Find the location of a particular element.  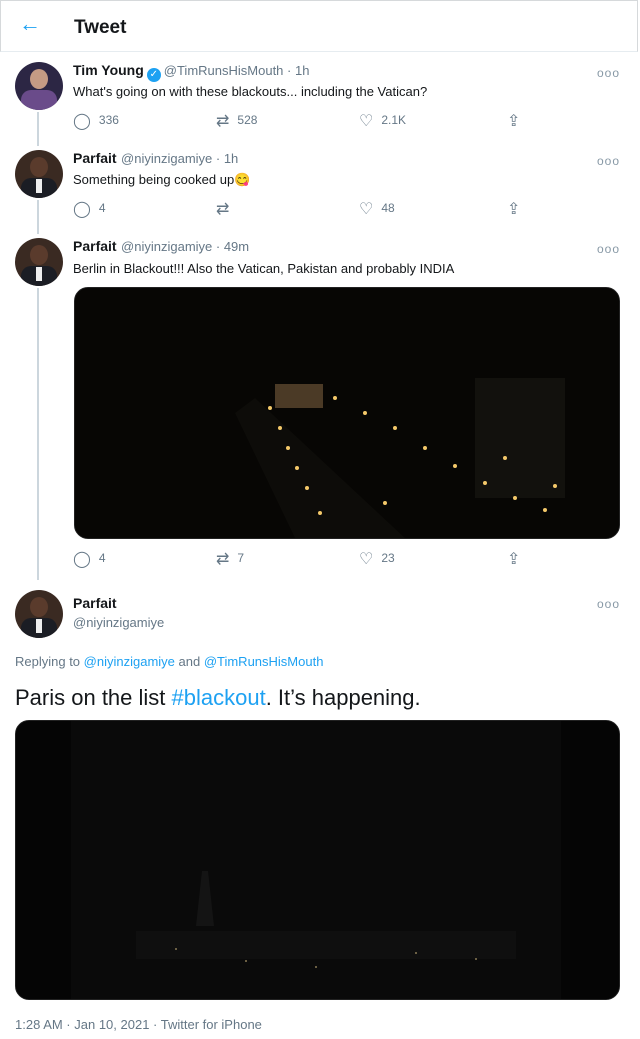

retweet-button: ⇄ is located at coordinates (226, 209).